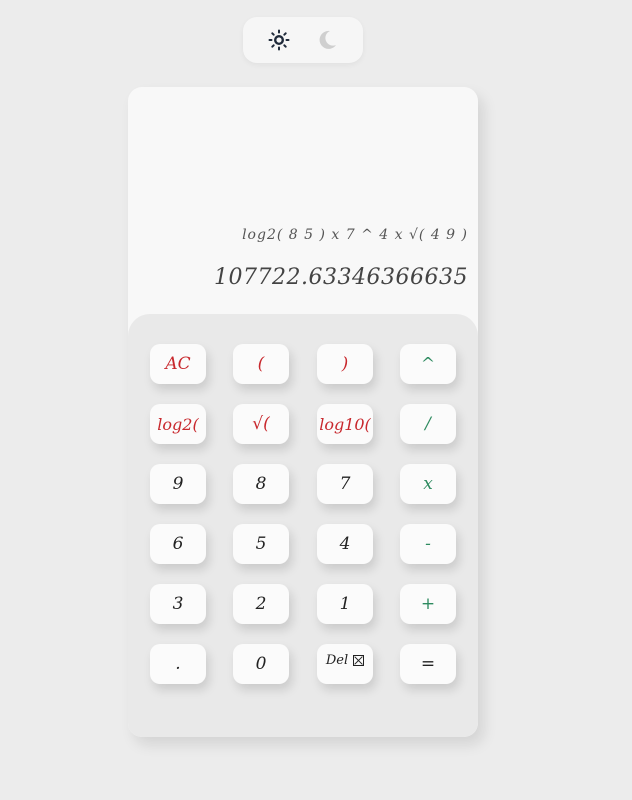  What do you see at coordinates (279, 40) in the screenshot?
I see `sun-icon` at bounding box center [279, 40].